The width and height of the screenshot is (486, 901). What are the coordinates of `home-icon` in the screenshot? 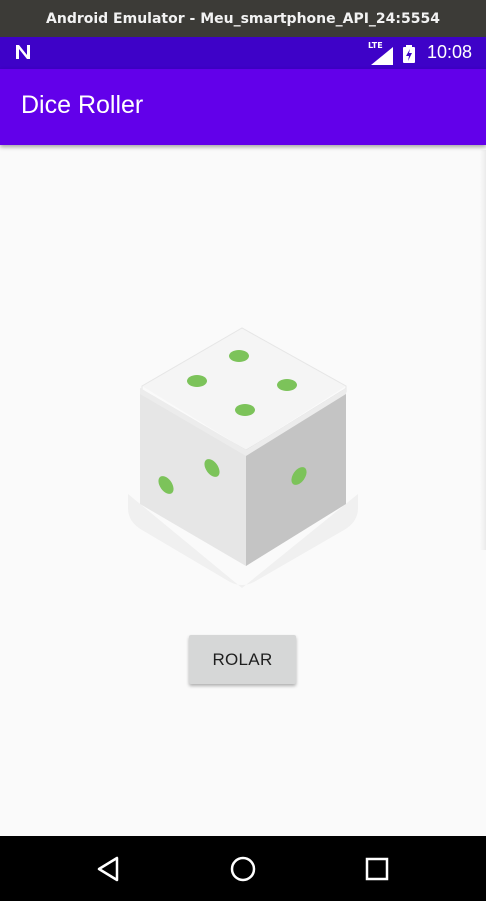 It's located at (243, 869).